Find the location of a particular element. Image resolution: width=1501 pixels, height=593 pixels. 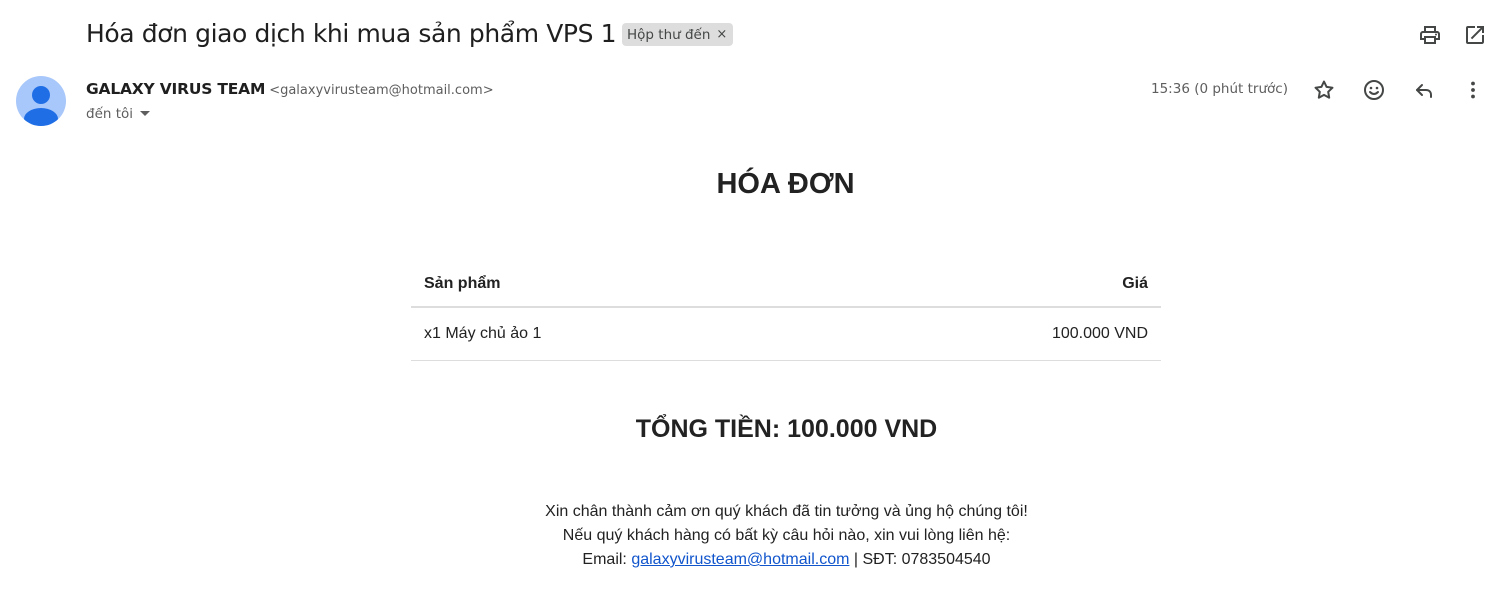

reply-icon is located at coordinates (1424, 90).